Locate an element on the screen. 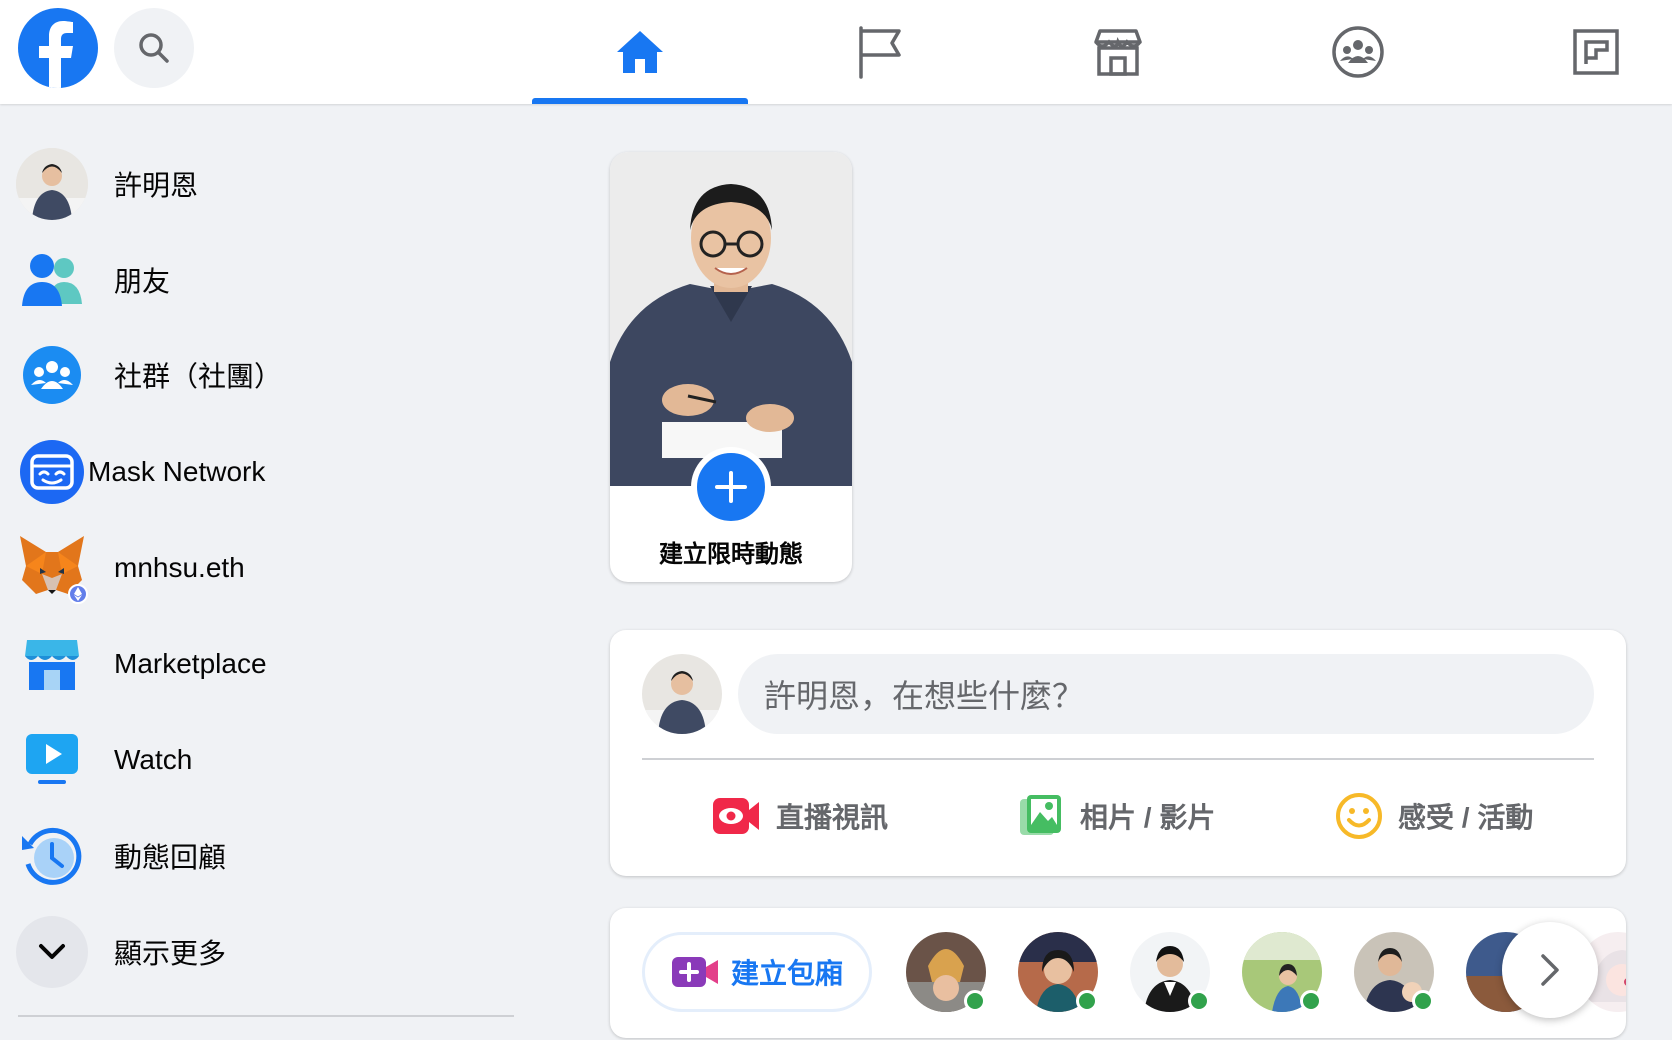  search-icon is located at coordinates (154, 48).